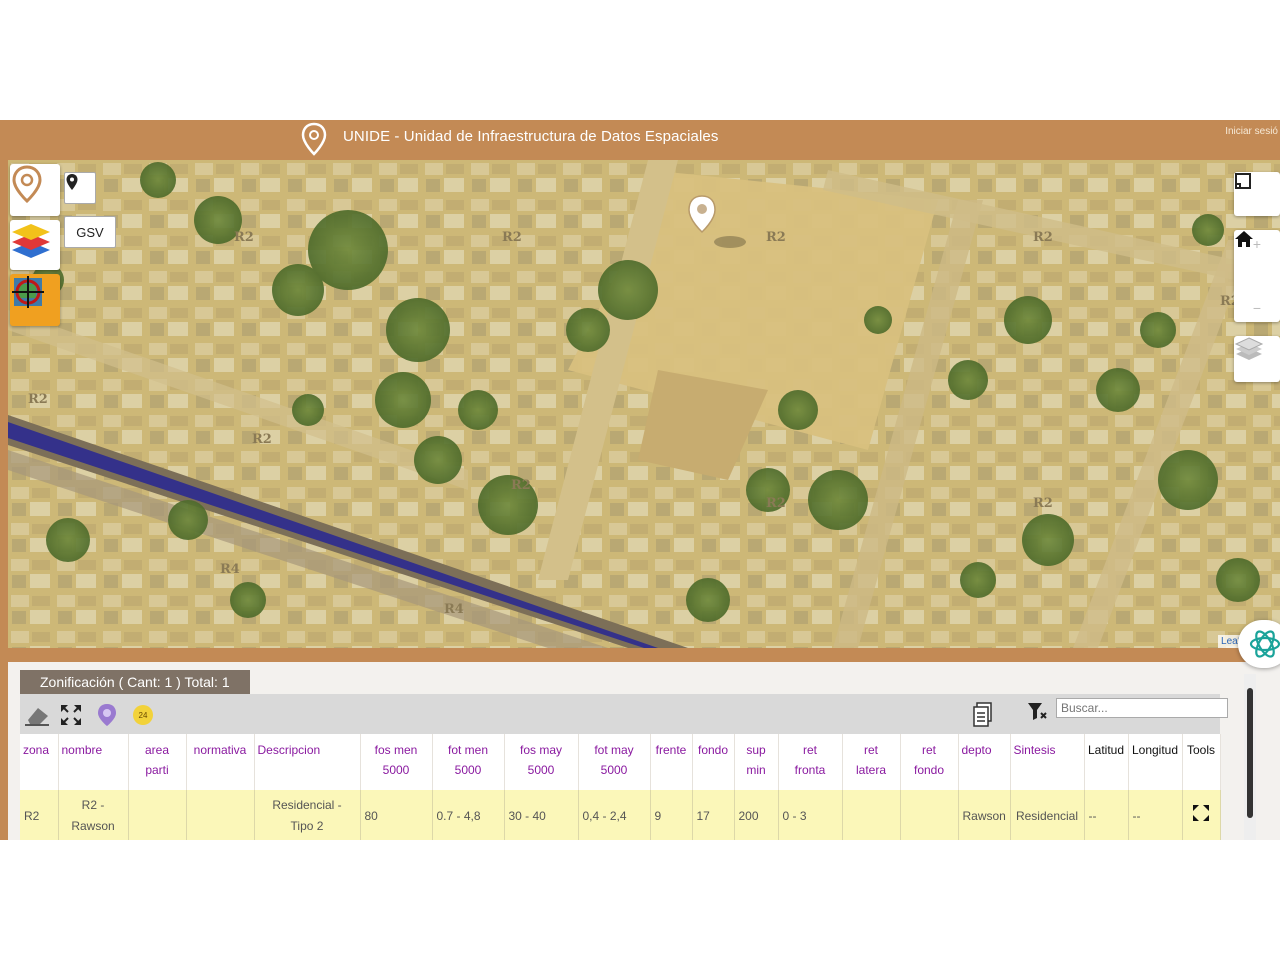  I want to click on zoom-out-icon: −, so click(1257, 308).